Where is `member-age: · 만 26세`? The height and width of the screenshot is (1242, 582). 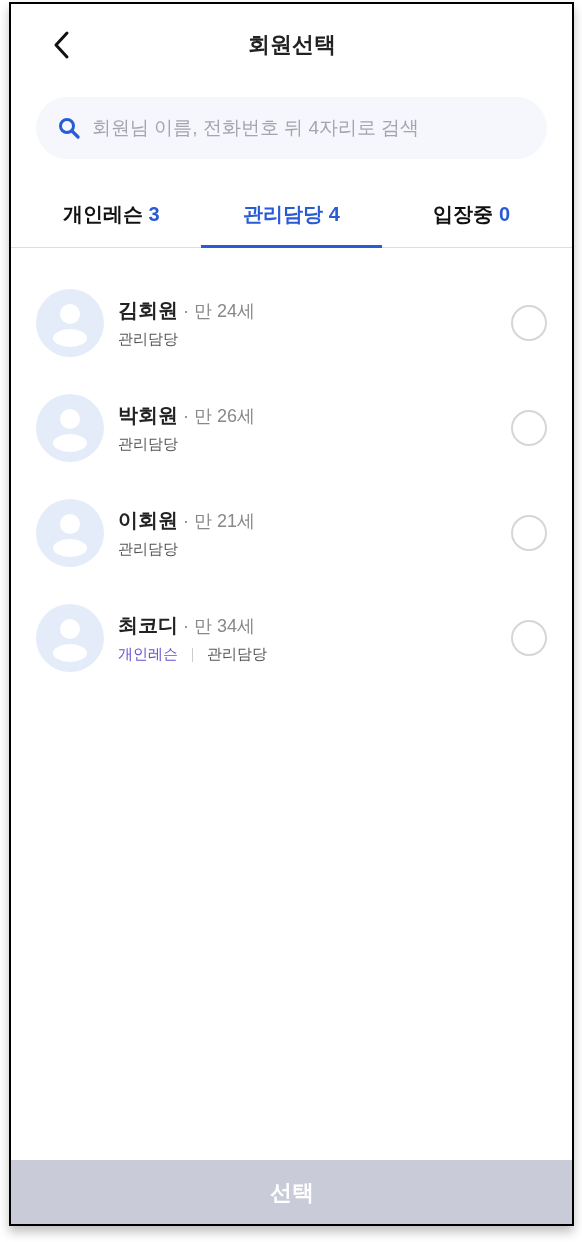
member-age: · 만 26세 is located at coordinates (219, 416).